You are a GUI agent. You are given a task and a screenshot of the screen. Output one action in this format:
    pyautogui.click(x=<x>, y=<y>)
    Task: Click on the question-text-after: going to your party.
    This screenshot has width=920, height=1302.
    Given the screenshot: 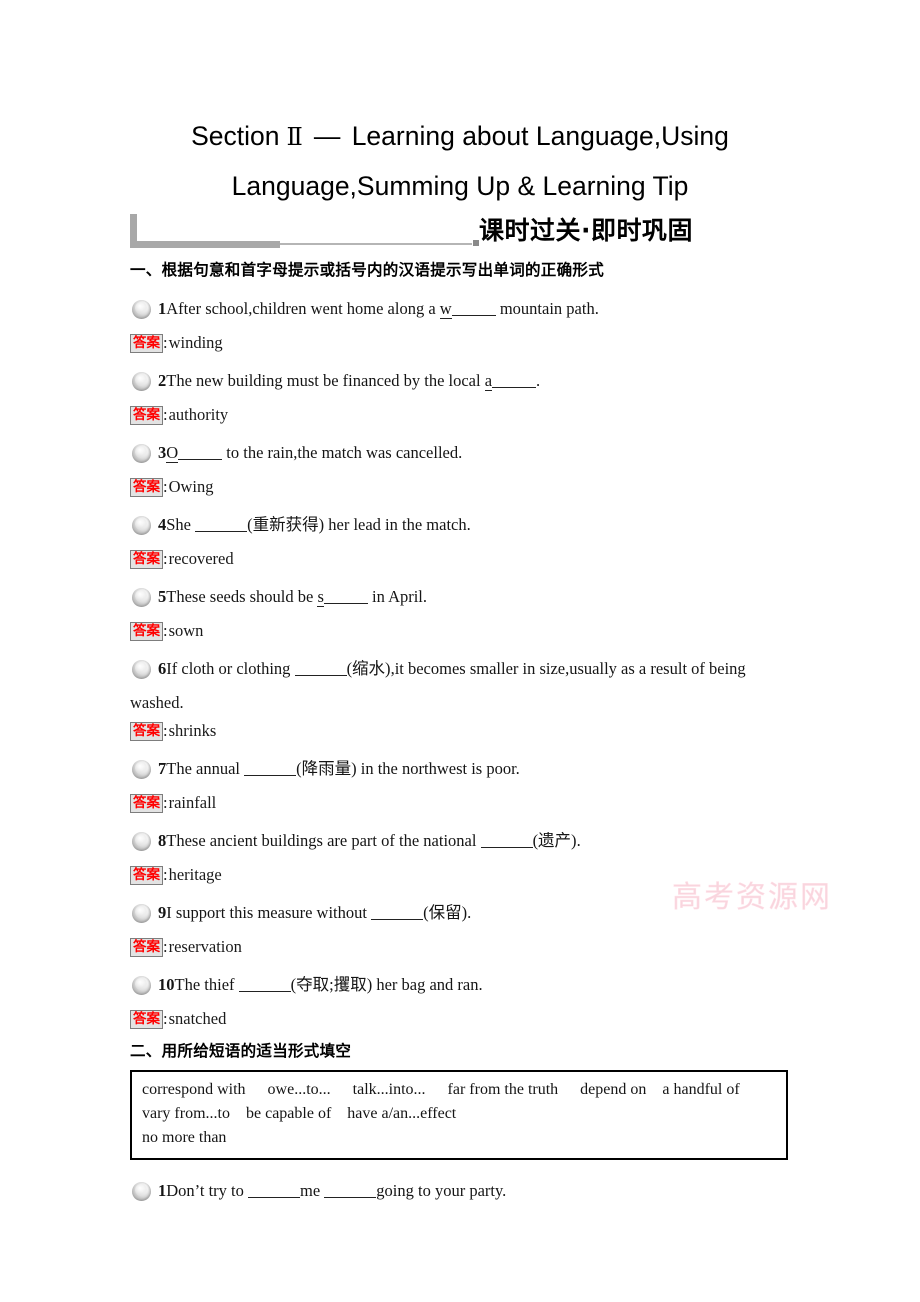 What is the action you would take?
    pyautogui.click(x=441, y=1190)
    